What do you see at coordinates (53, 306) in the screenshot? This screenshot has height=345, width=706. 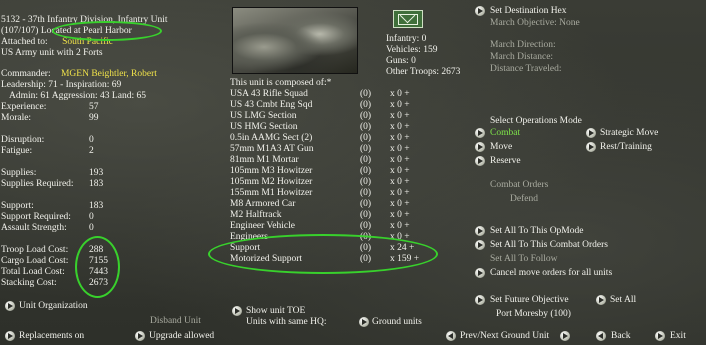 I see `unit-organization-button: Unit Organization` at bounding box center [53, 306].